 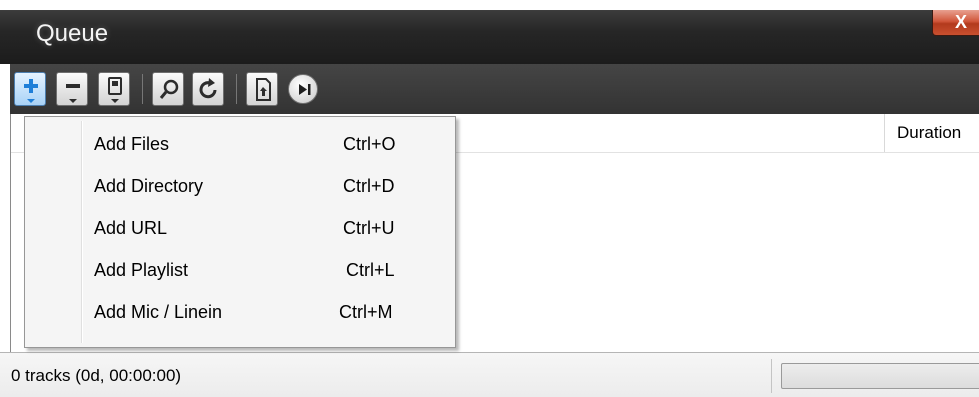 I want to click on menu-item-shortcut: Ctrl+M, so click(x=366, y=312).